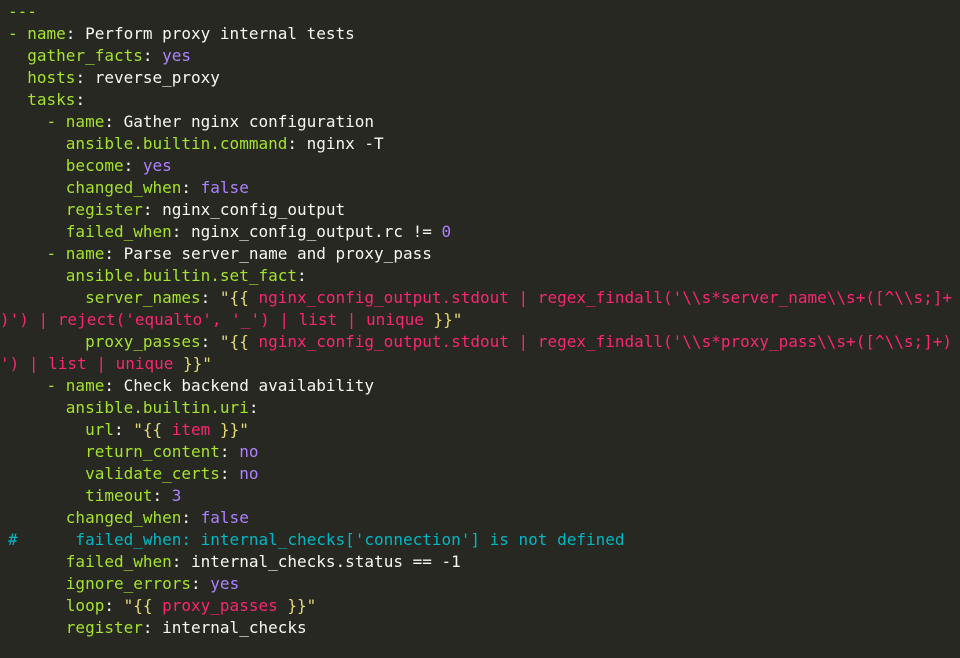 The width and height of the screenshot is (960, 658). Describe the element at coordinates (326, 561) in the screenshot. I see `code-token: internal_checks.status == -1` at that location.